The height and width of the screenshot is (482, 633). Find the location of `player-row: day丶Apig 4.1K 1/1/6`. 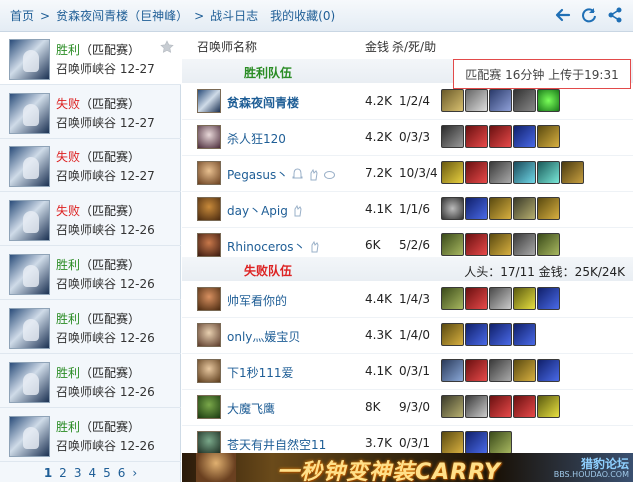

player-row: day丶Apig 4.1K 1/1/6 is located at coordinates (407, 210).